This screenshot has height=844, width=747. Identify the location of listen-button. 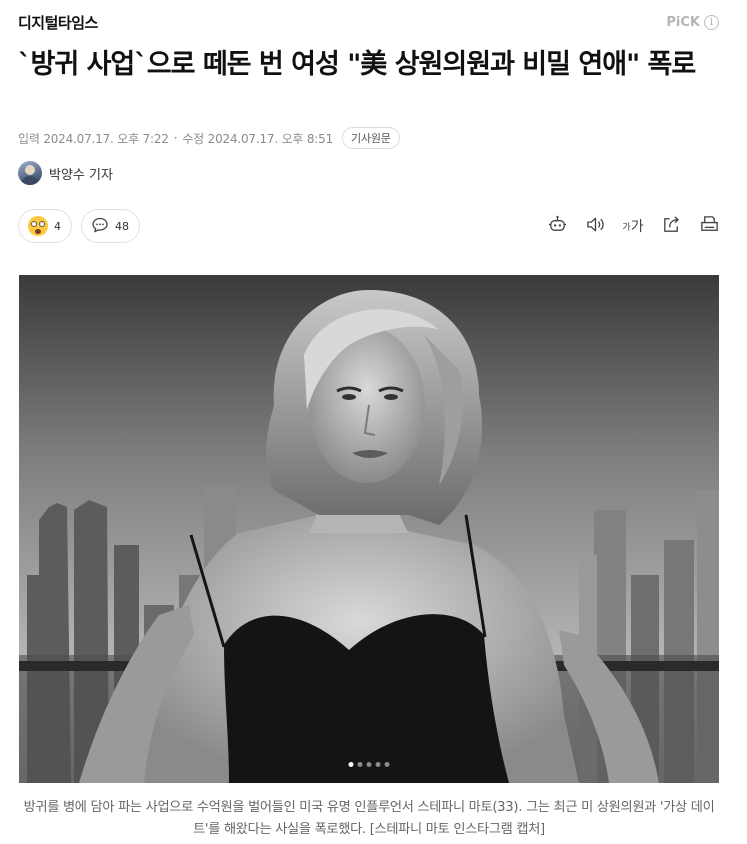
(595, 226).